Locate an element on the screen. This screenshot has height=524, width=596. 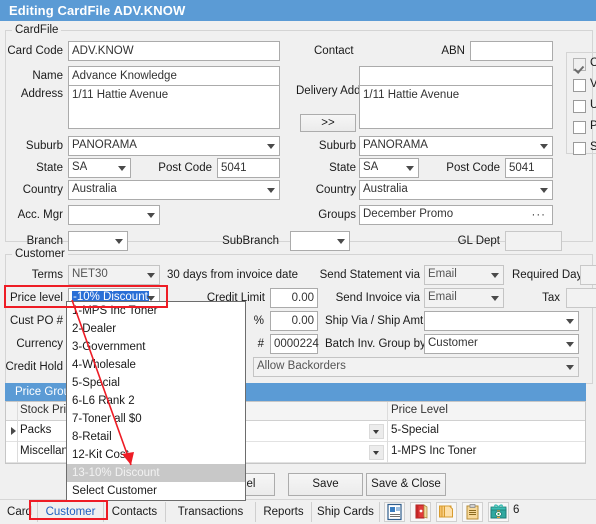
gift-money-icon is located at coordinates (498, 512).